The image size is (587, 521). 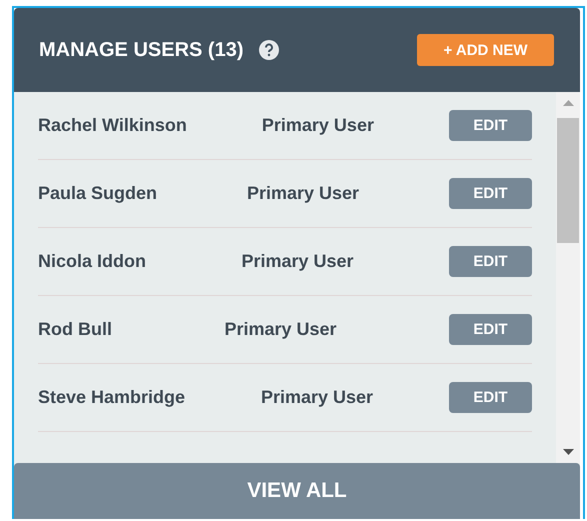 What do you see at coordinates (269, 50) in the screenshot?
I see `help-icon` at bounding box center [269, 50].